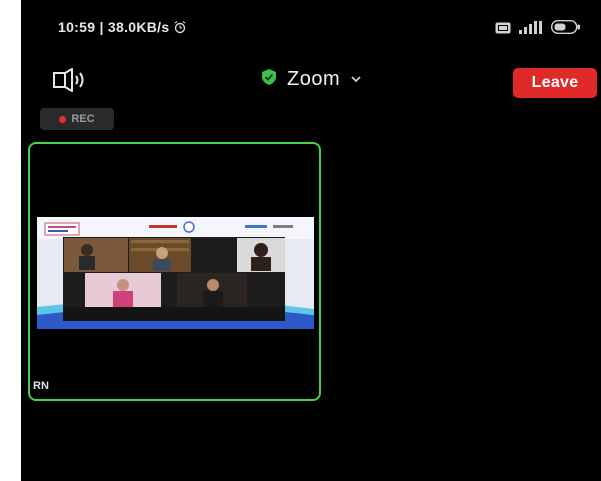 The height and width of the screenshot is (481, 601). I want to click on chevron-down-icon, so click(356, 80).